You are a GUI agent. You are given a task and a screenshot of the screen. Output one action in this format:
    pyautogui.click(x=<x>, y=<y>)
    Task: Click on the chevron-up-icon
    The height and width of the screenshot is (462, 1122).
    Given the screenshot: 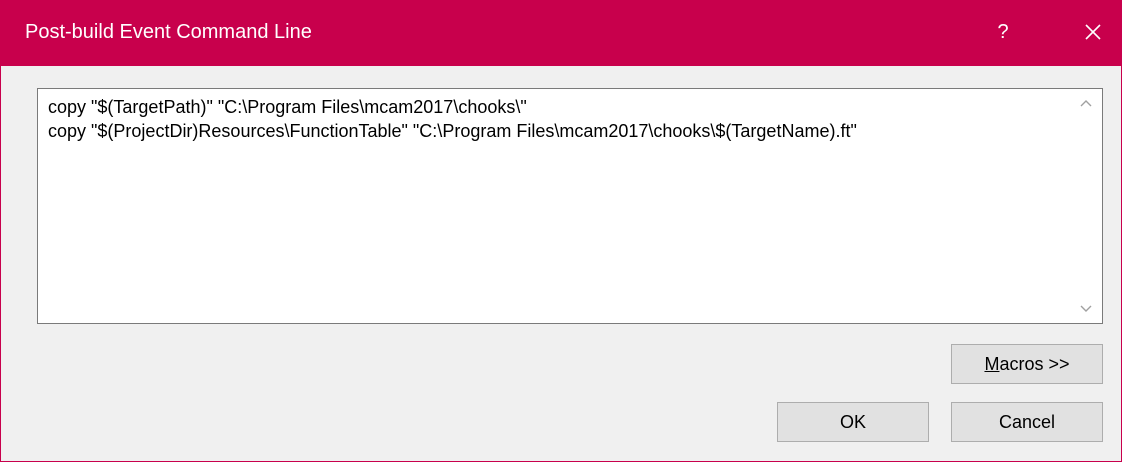 What is the action you would take?
    pyautogui.click(x=1086, y=103)
    